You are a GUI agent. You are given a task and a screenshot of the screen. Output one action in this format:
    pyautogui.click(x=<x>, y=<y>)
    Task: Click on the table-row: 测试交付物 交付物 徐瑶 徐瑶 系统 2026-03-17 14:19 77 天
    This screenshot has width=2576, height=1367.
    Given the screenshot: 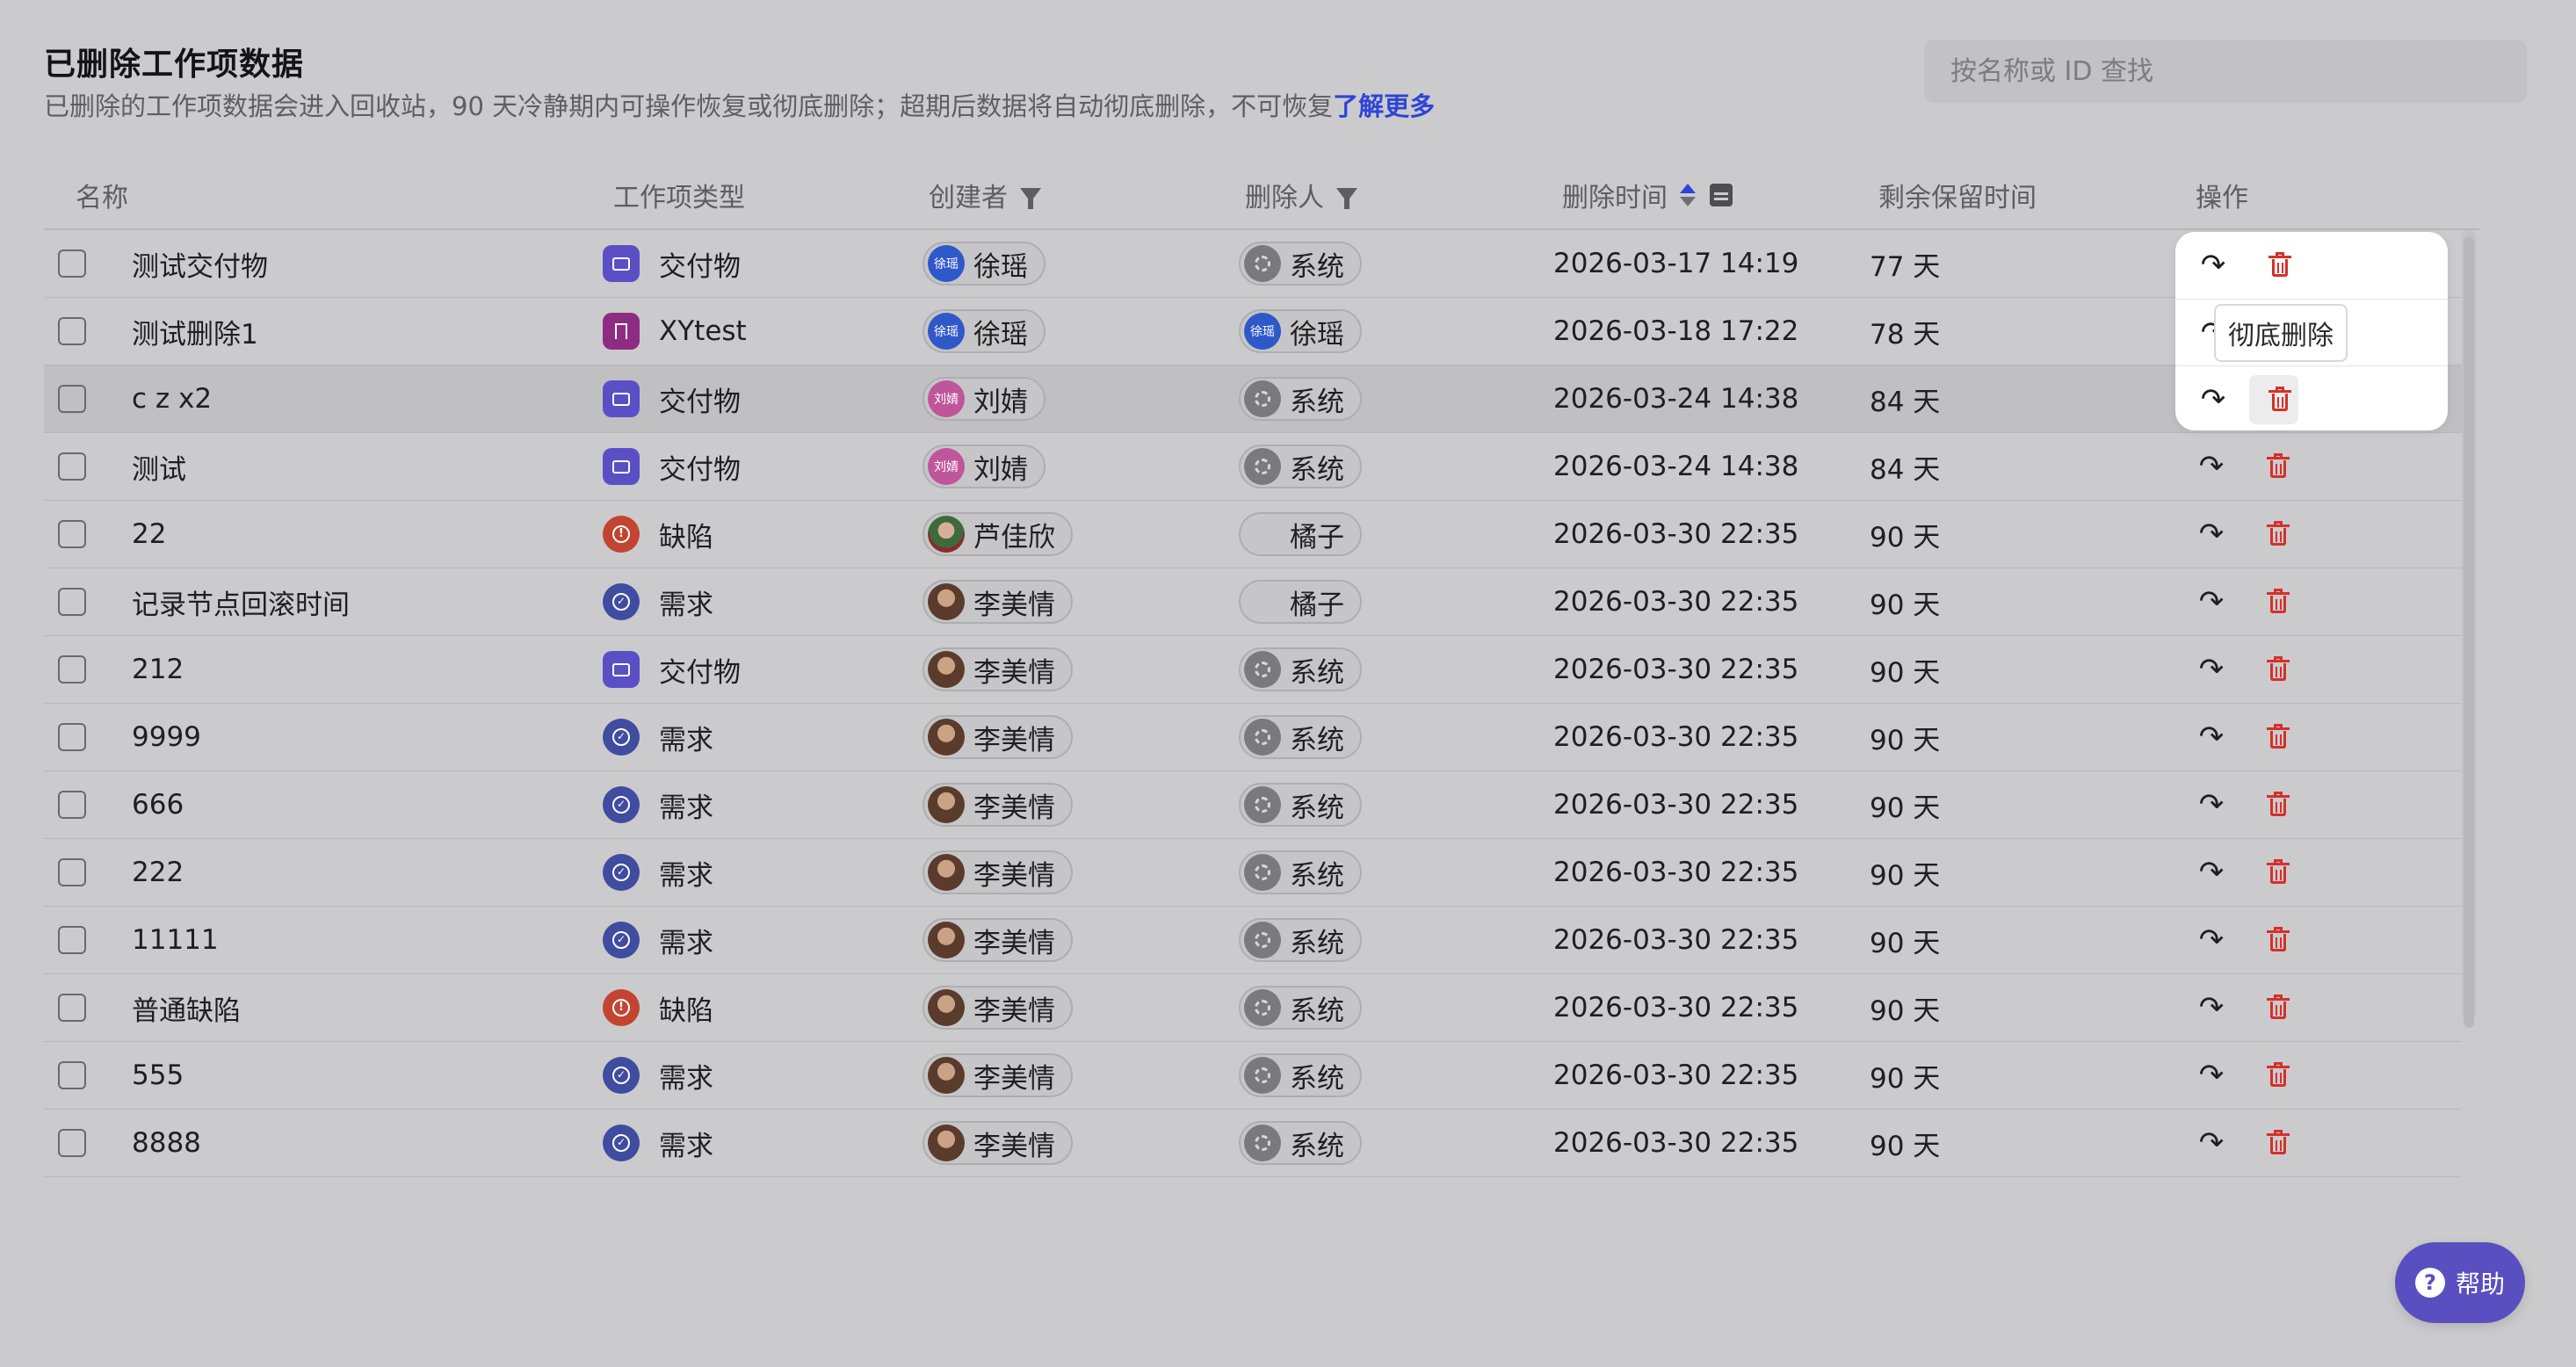 What is the action you would take?
    pyautogui.click(x=1253, y=264)
    